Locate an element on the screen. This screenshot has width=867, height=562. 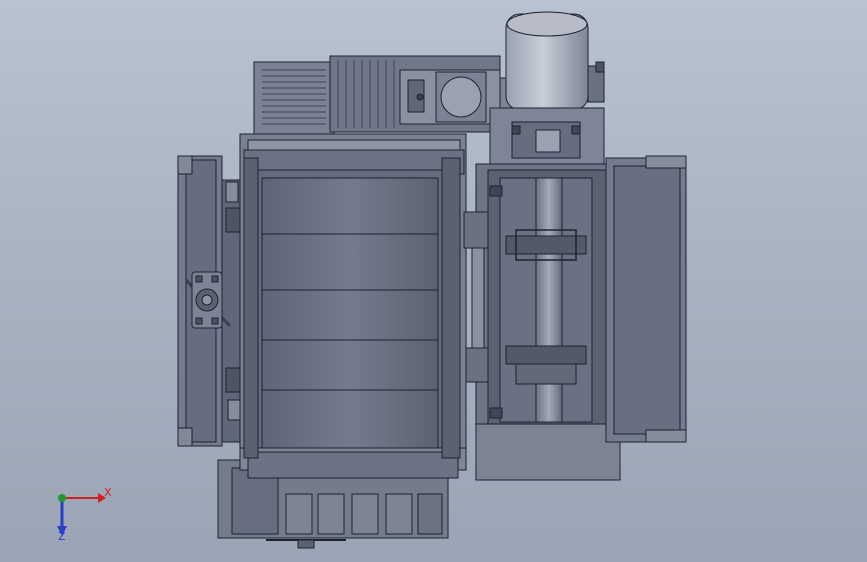
x-axis-label: X is located at coordinates (108, 492).